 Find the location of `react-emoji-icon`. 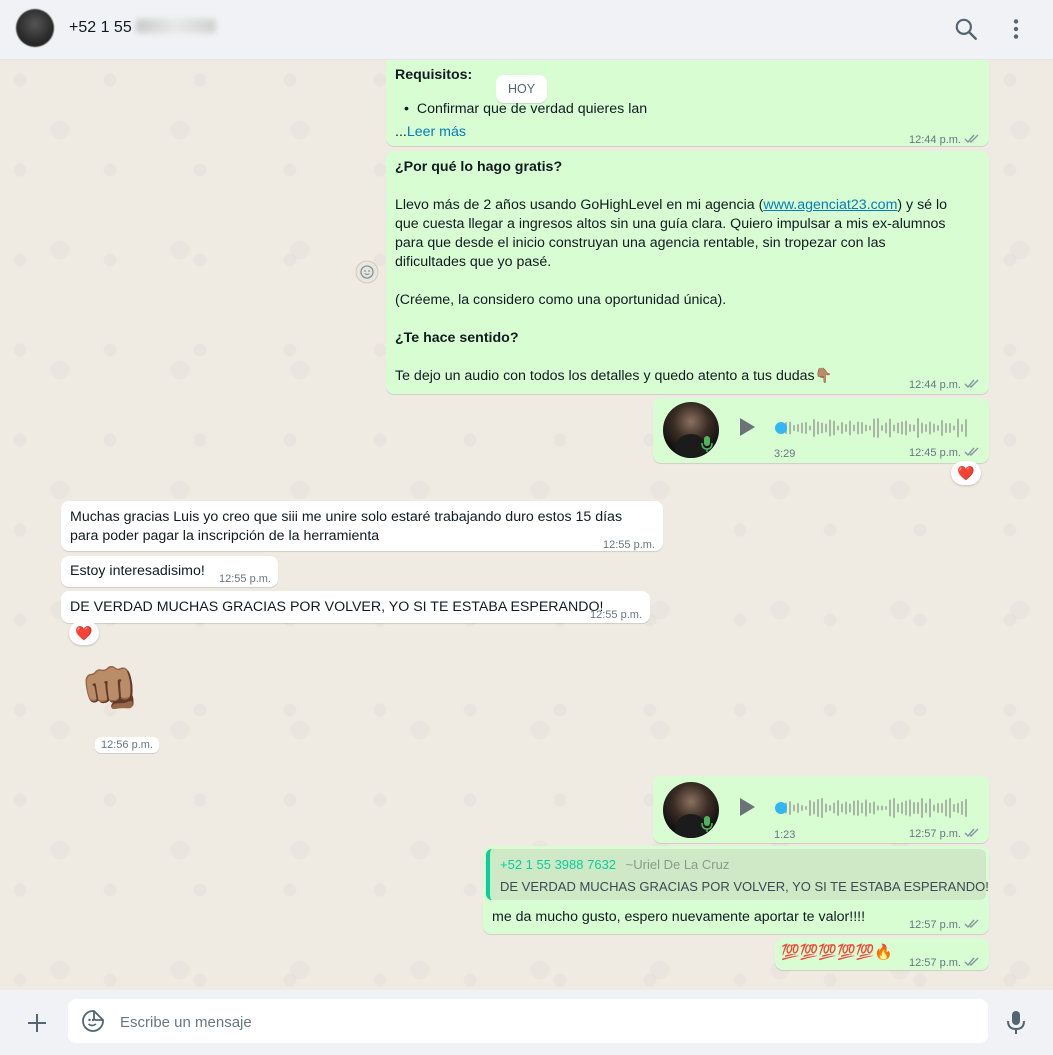

react-emoji-icon is located at coordinates (367, 272).